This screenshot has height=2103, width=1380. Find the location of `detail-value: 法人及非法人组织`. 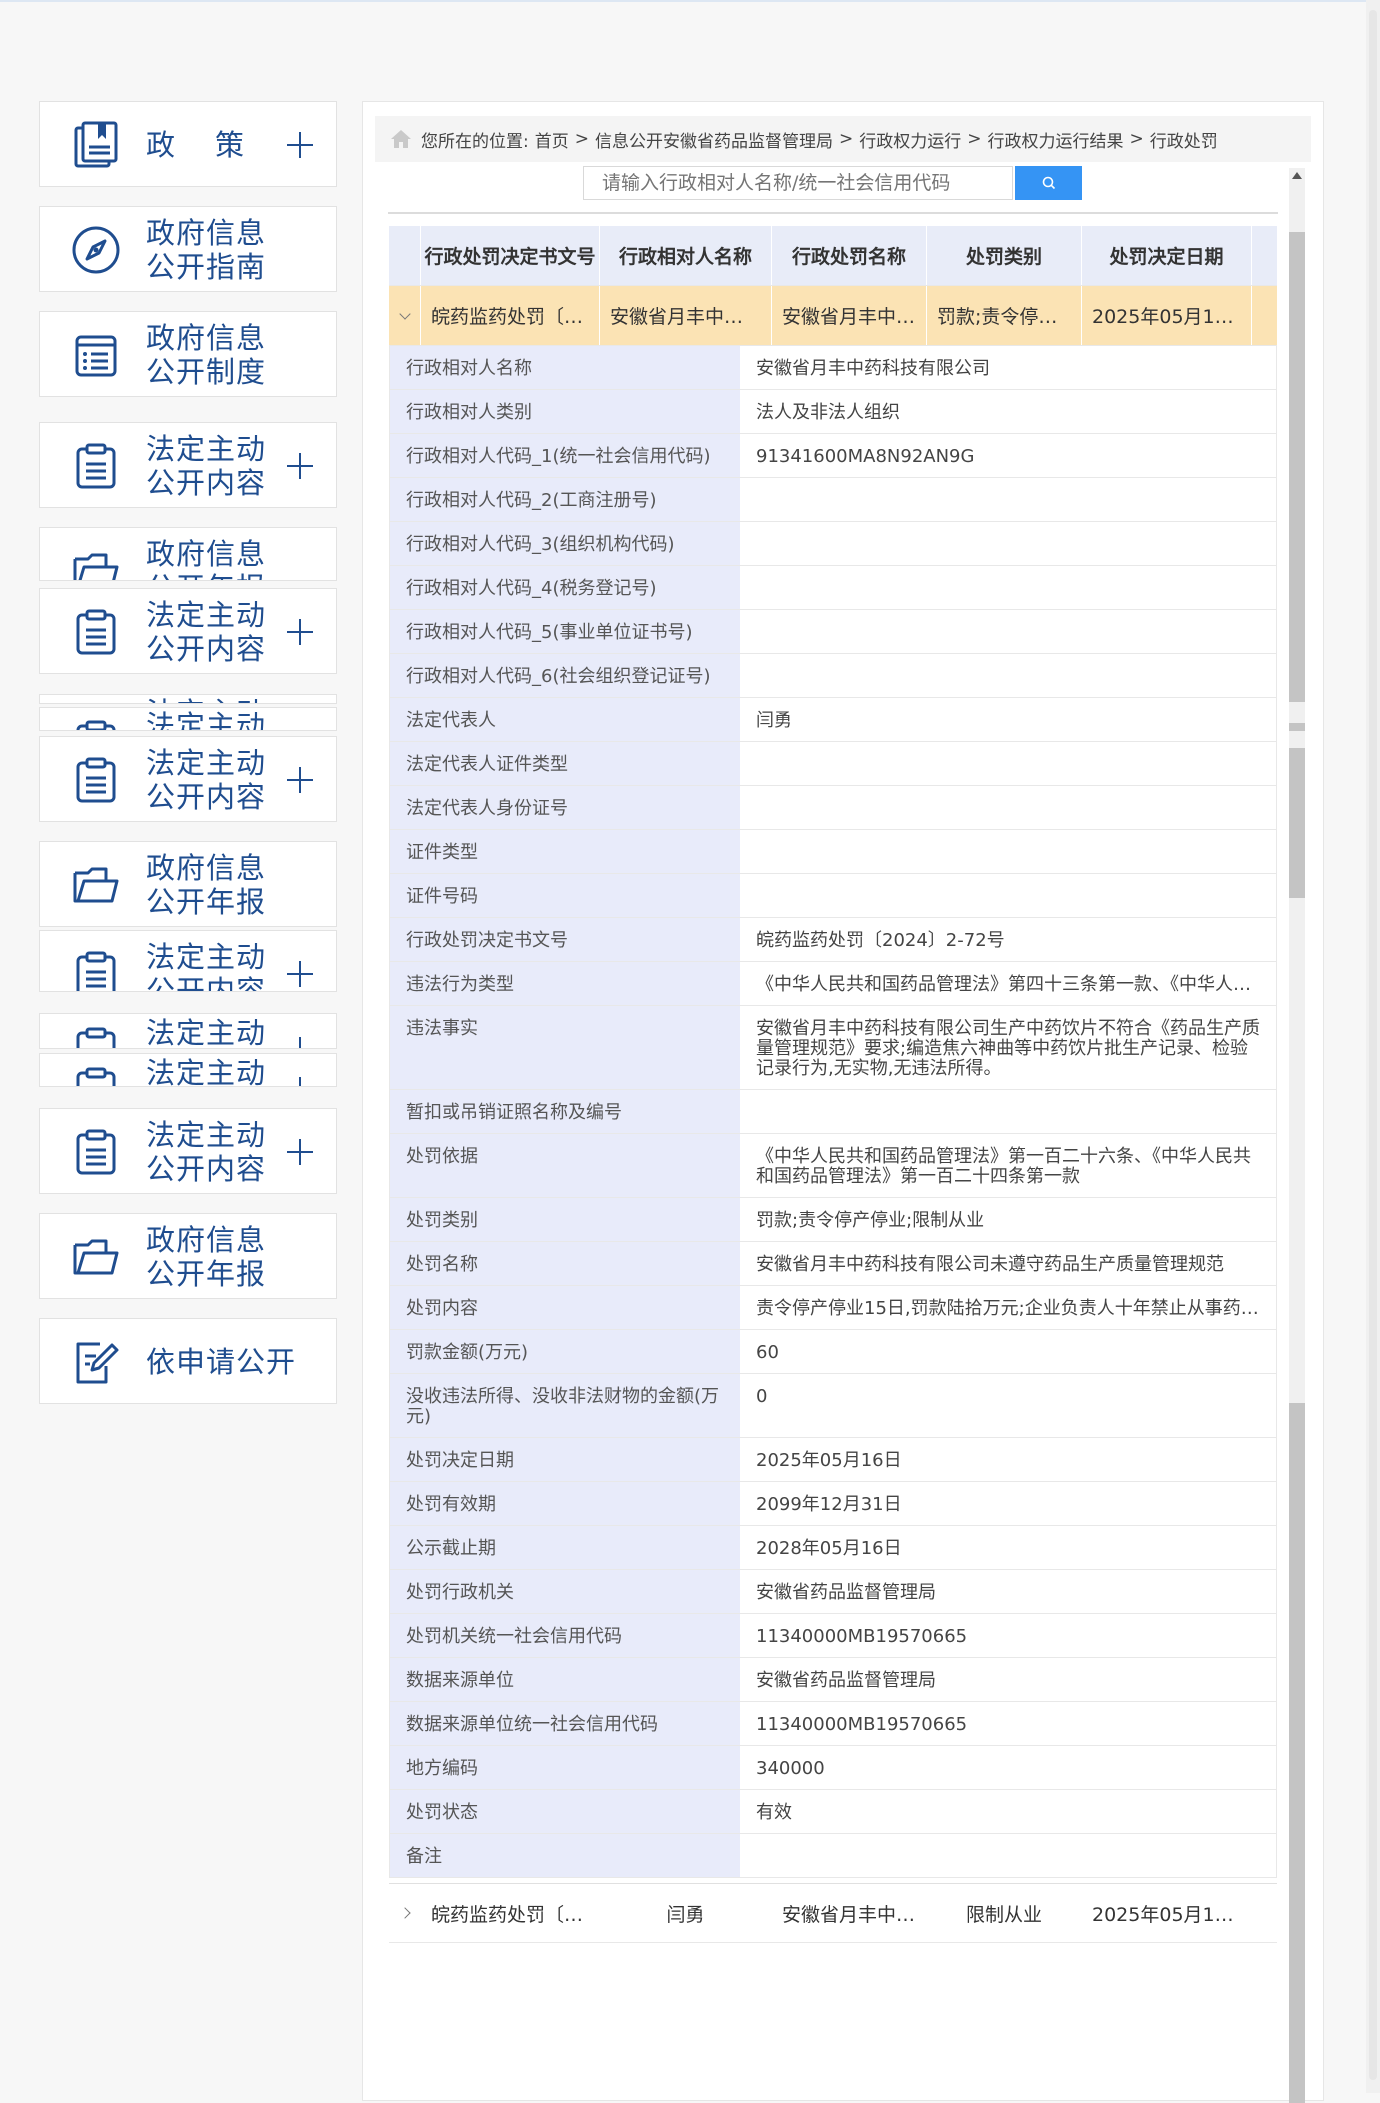

detail-value: 法人及非法人组织 is located at coordinates (1008, 411).